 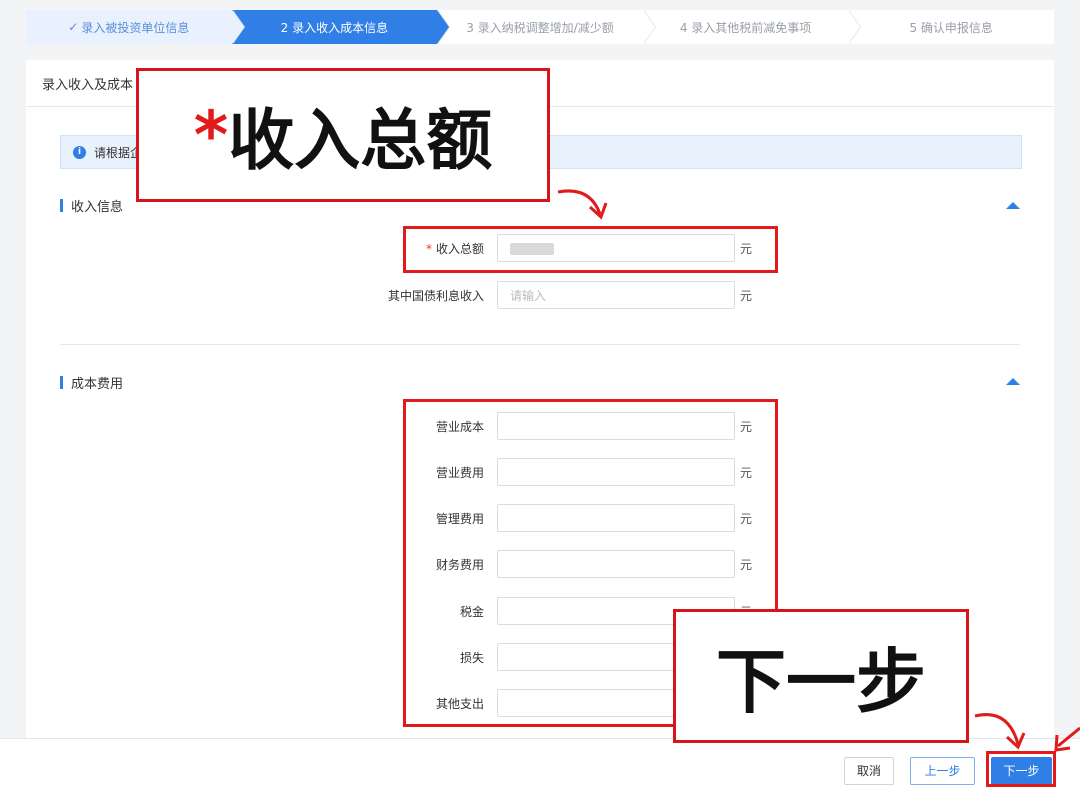 I want to click on step-4: 4 录入其他税前减免事项, so click(x=752, y=27).